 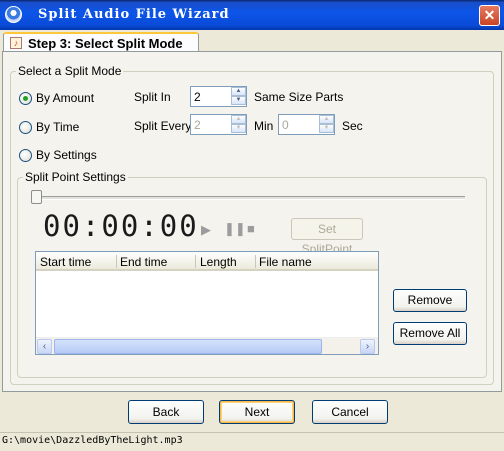 What do you see at coordinates (206, 230) in the screenshot?
I see `play-icon: ▶` at bounding box center [206, 230].